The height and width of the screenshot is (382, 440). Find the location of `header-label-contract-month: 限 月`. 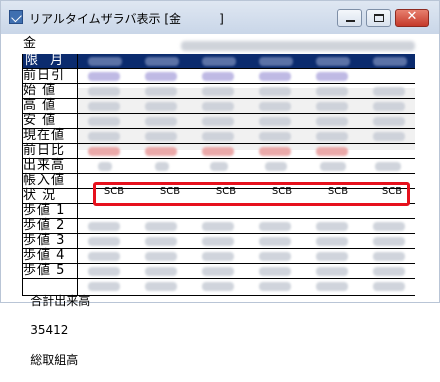

header-label-contract-month: 限 月 is located at coordinates (46, 60).